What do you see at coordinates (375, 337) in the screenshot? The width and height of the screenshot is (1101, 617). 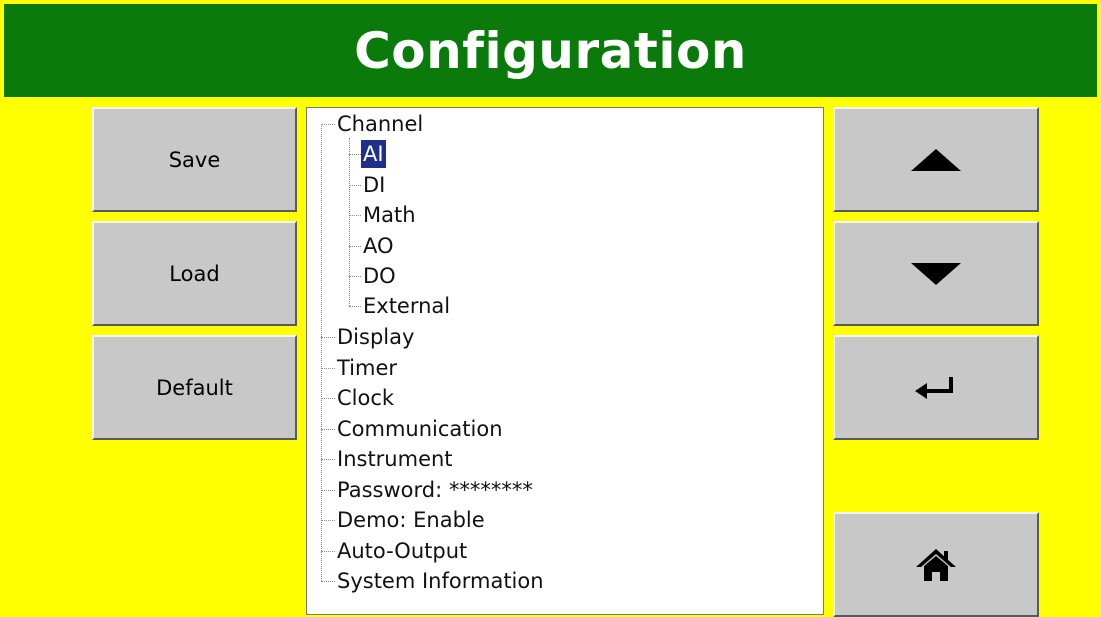 I see `tree-item-display: Display` at bounding box center [375, 337].